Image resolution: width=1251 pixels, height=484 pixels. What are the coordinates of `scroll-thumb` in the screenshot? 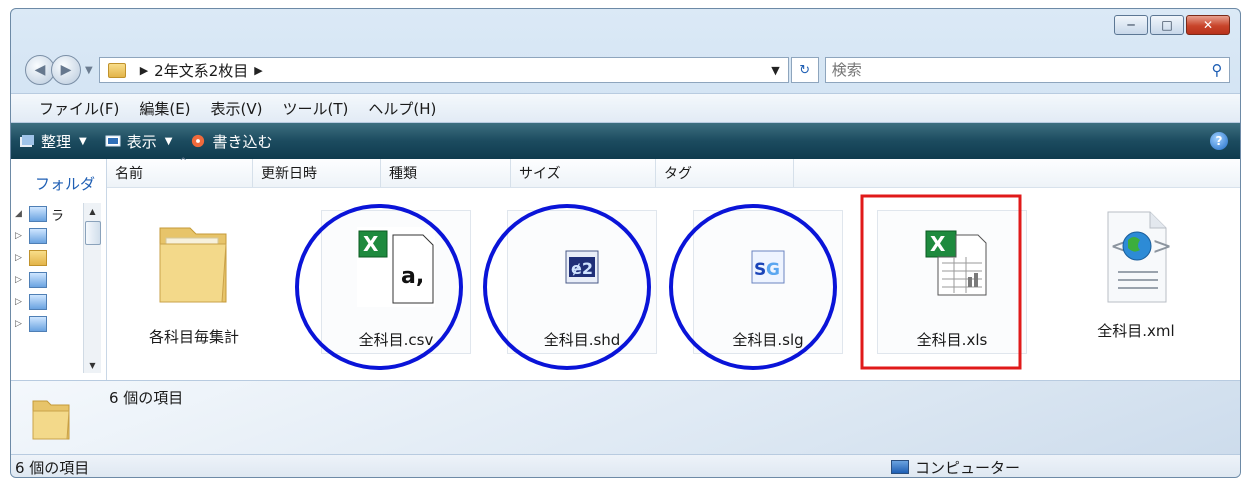 It's located at (93, 233).